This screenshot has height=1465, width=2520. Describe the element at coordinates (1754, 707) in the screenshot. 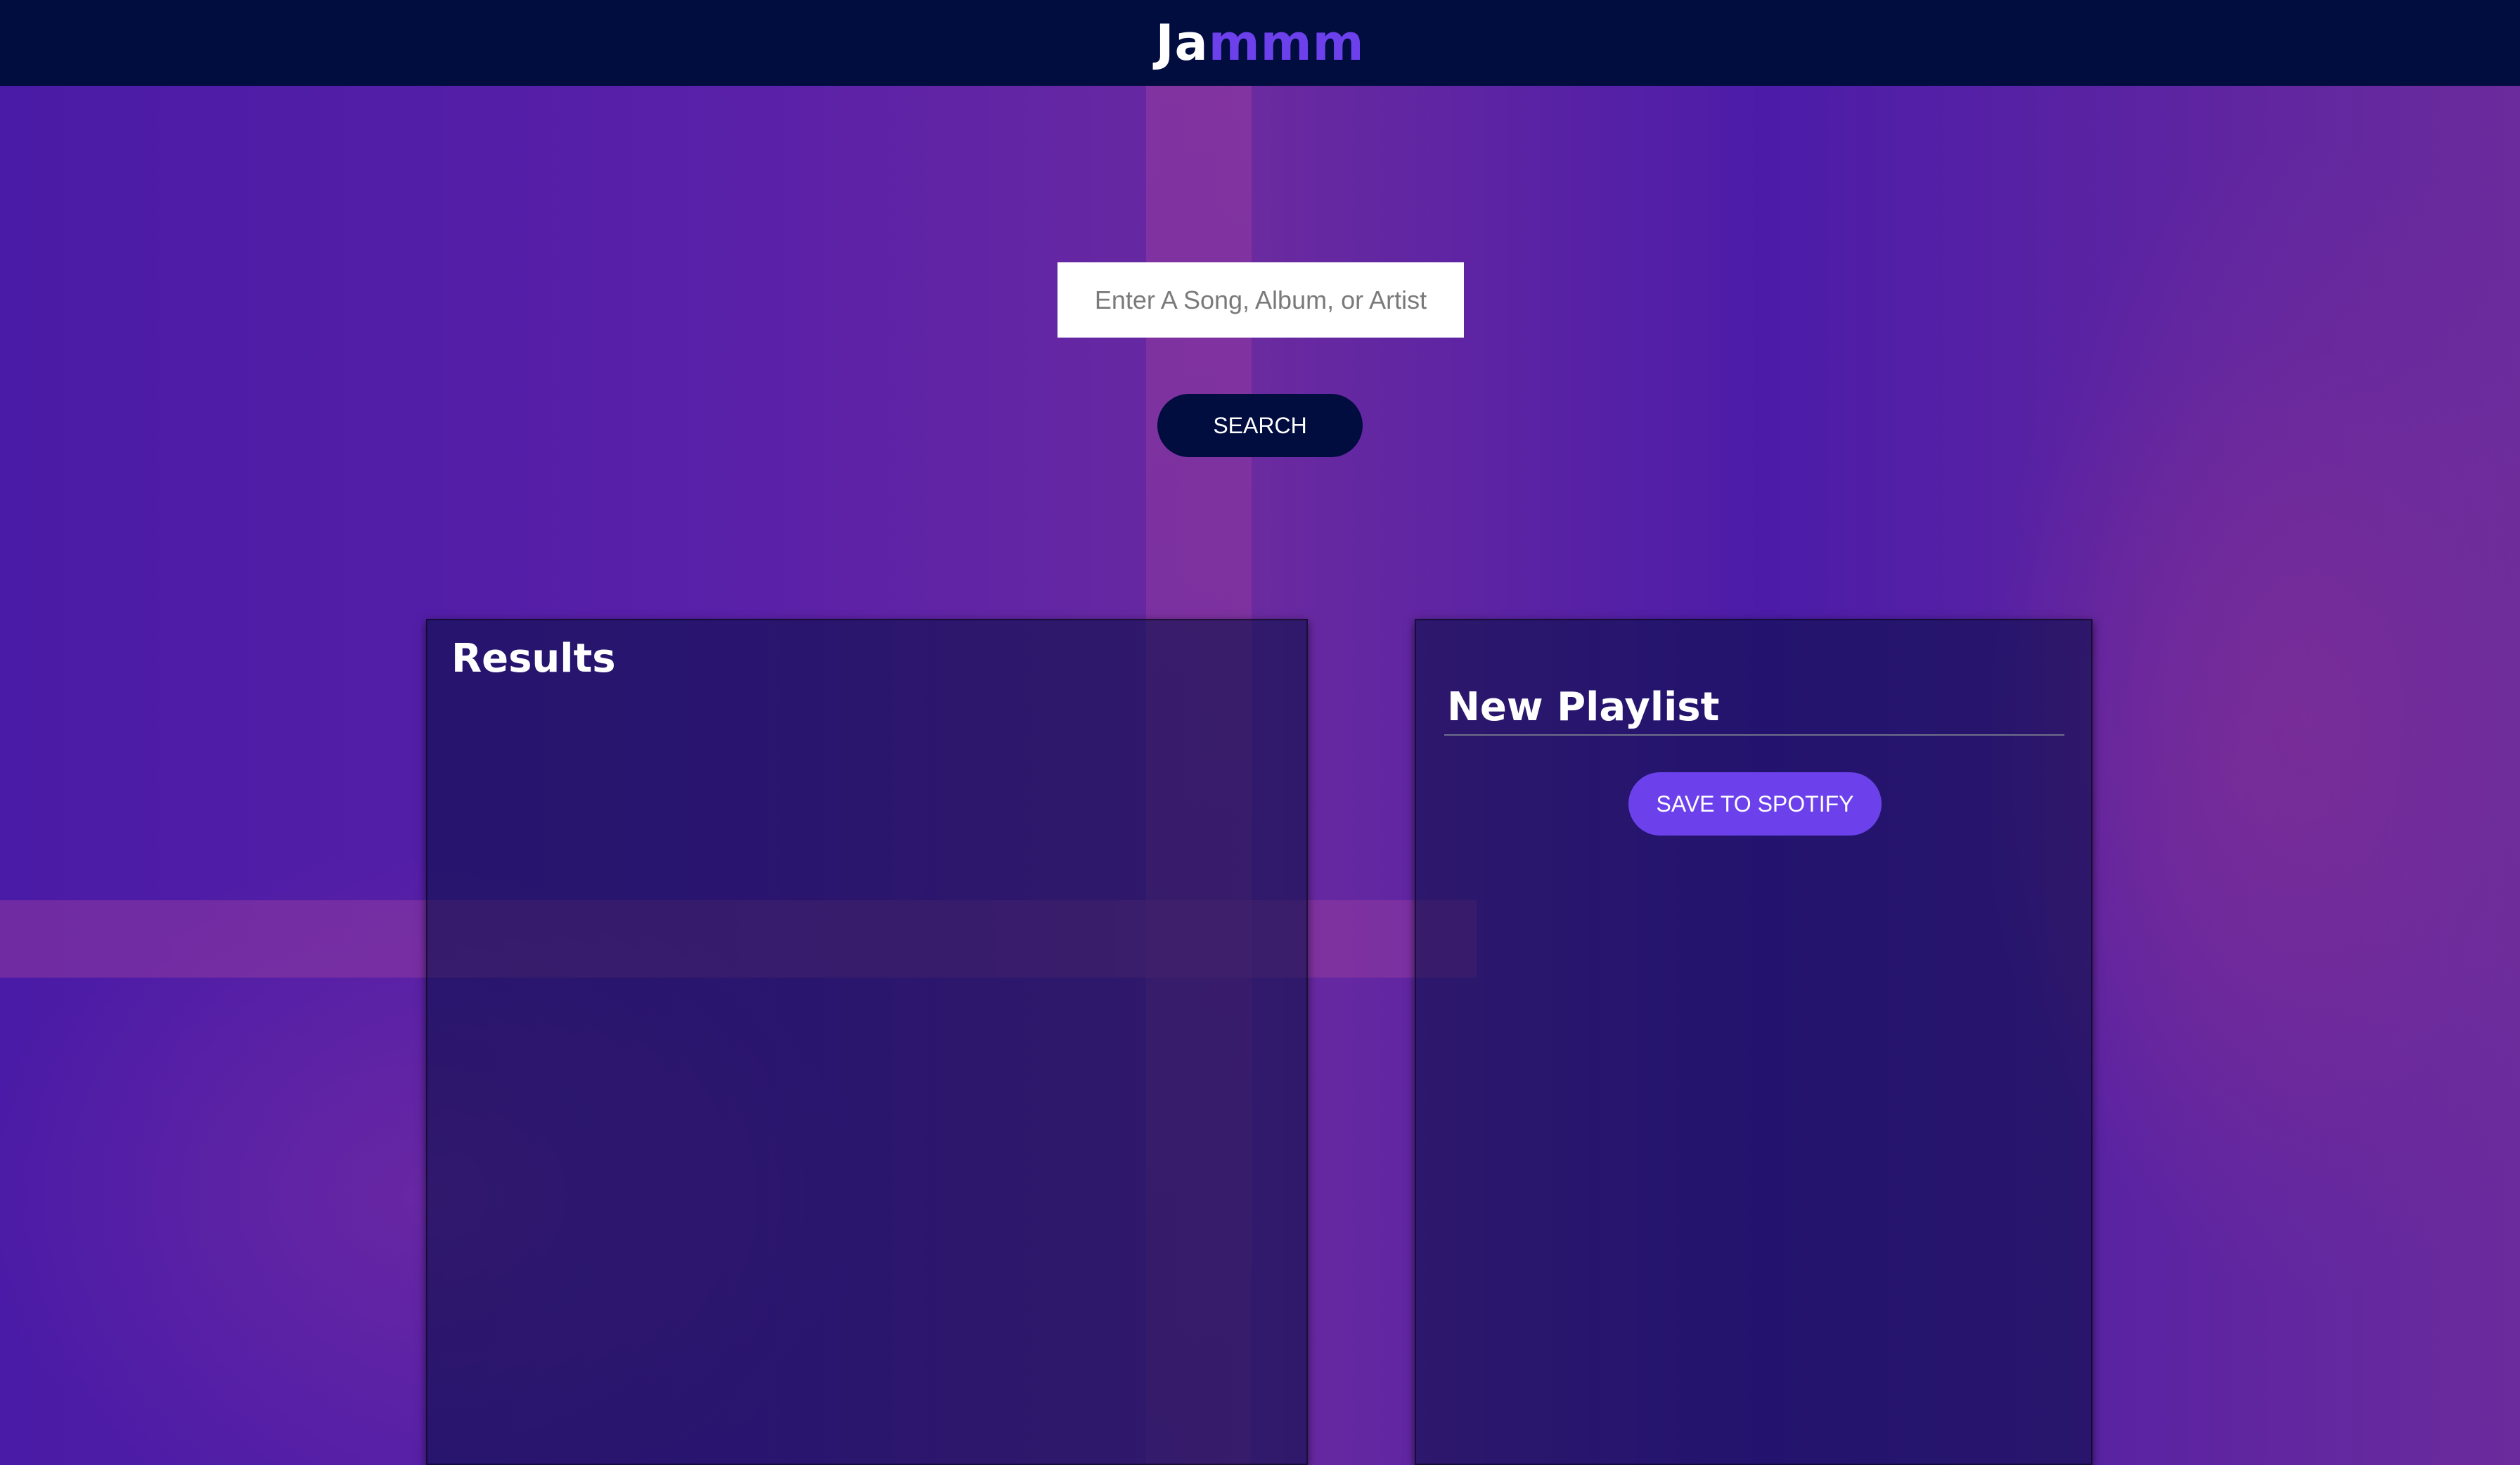

I see `playlist-name-input` at that location.